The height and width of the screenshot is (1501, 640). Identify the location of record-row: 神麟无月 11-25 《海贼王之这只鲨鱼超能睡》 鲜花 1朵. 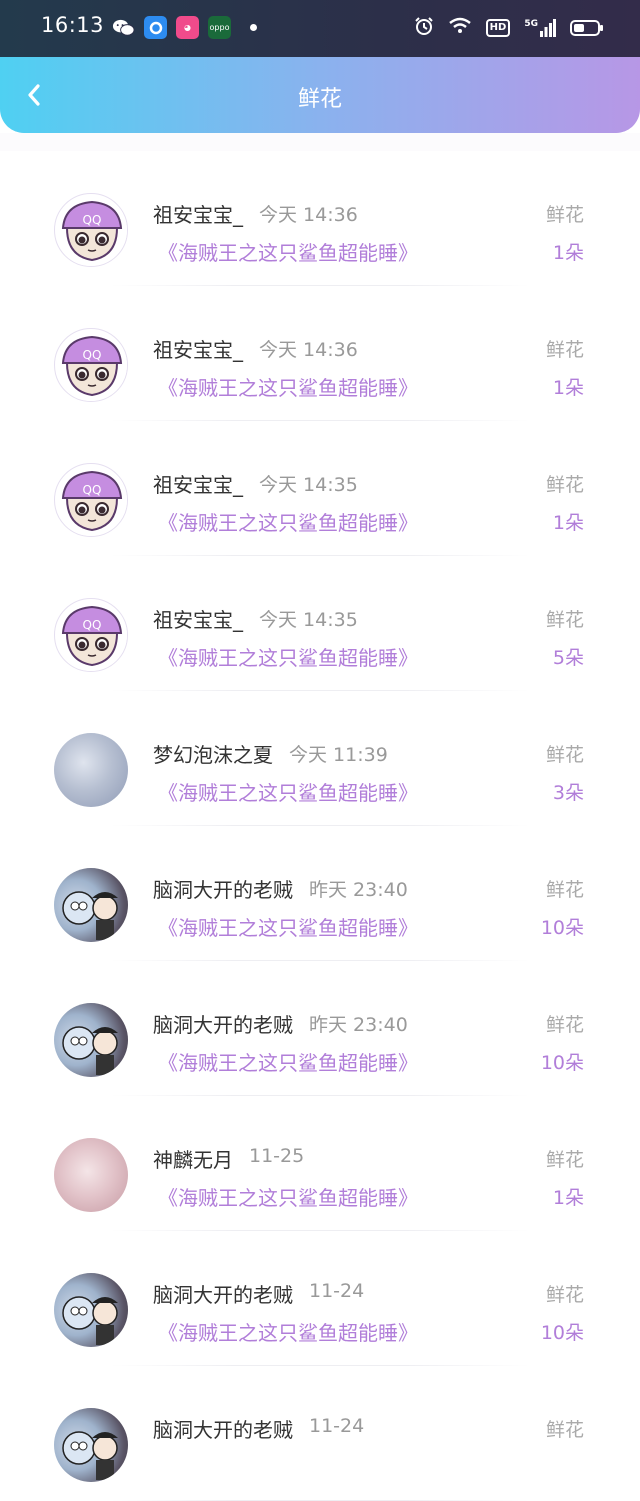
(320, 1163).